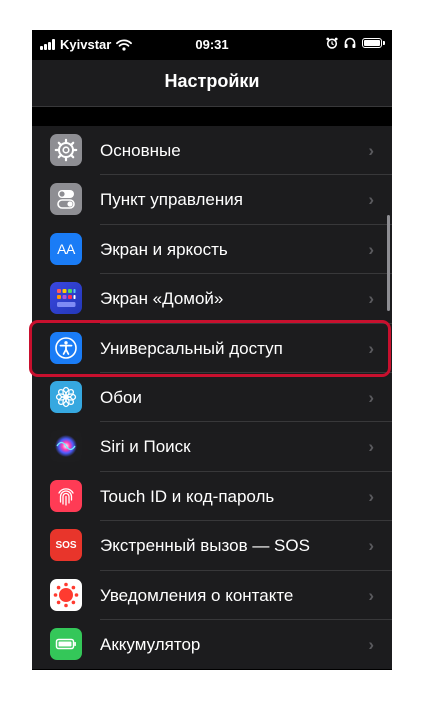  Describe the element at coordinates (66, 495) in the screenshot. I see `fingerprint-icon` at that location.